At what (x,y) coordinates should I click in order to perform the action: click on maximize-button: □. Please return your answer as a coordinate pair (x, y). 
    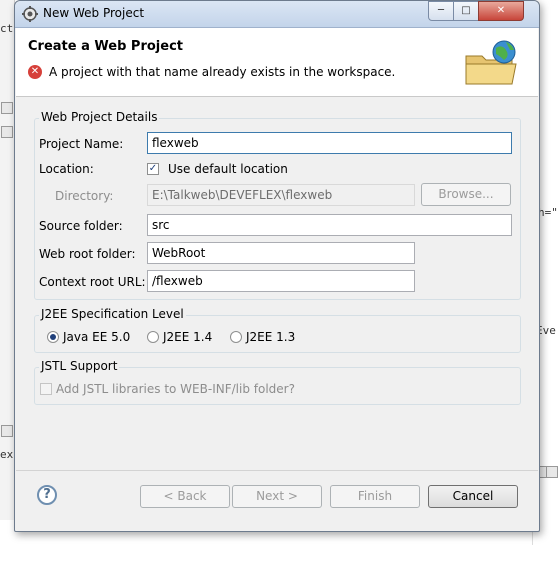
    Looking at the image, I should click on (466, 11).